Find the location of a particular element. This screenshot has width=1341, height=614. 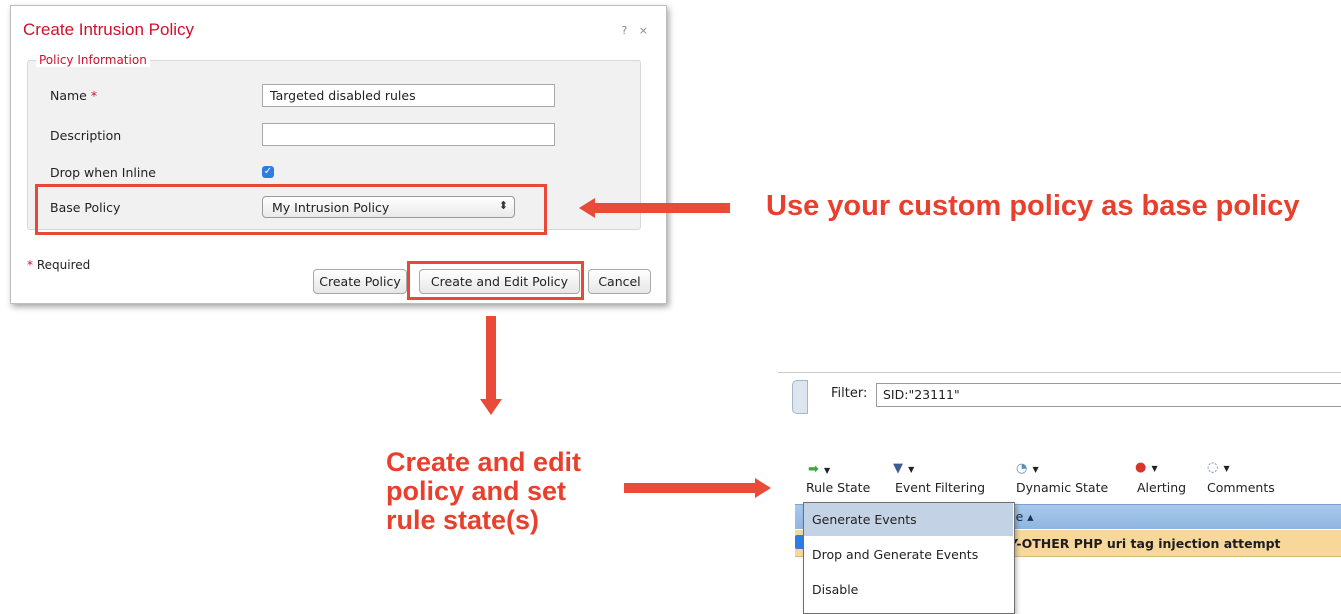

required-note: * Required is located at coordinates (58, 265).